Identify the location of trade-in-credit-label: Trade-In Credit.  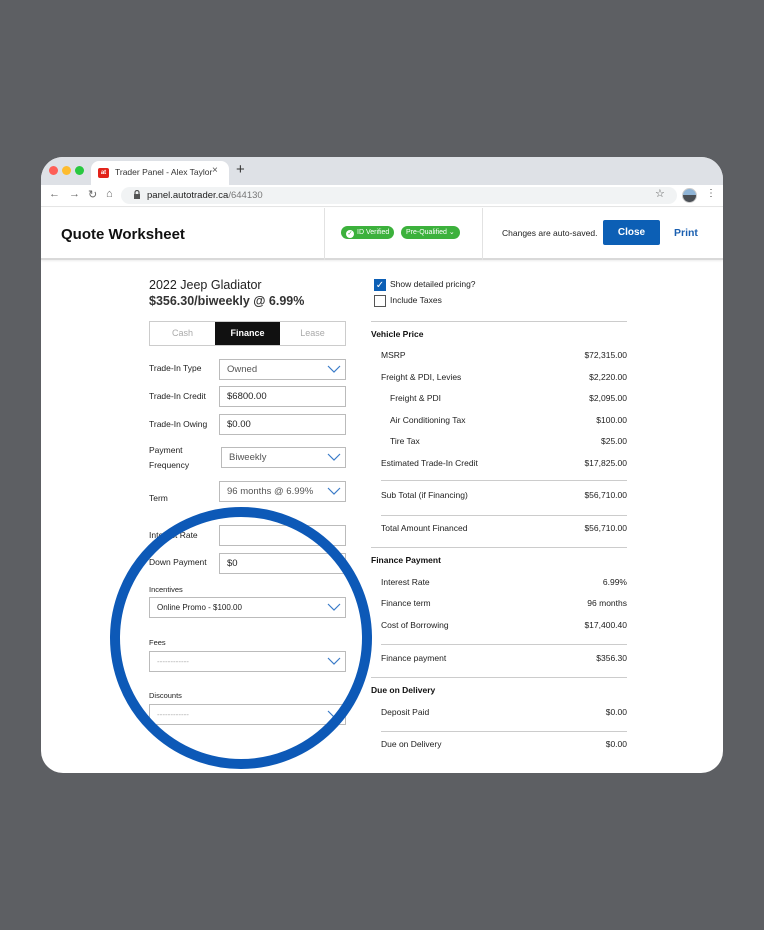
(177, 396).